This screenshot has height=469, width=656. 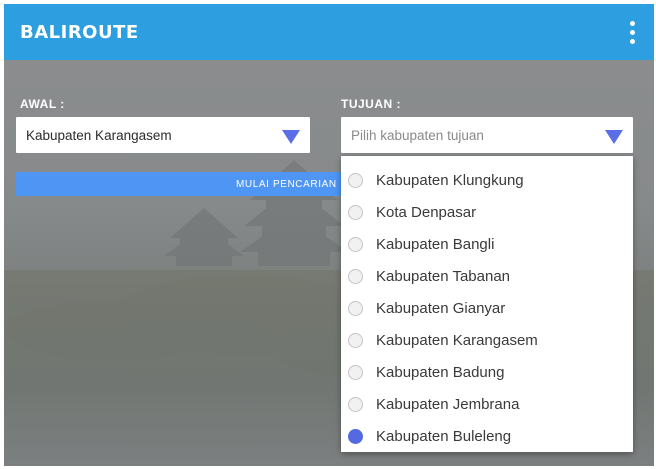 What do you see at coordinates (450, 180) in the screenshot?
I see `dropdown-option-label: Kabupaten Klungkung` at bounding box center [450, 180].